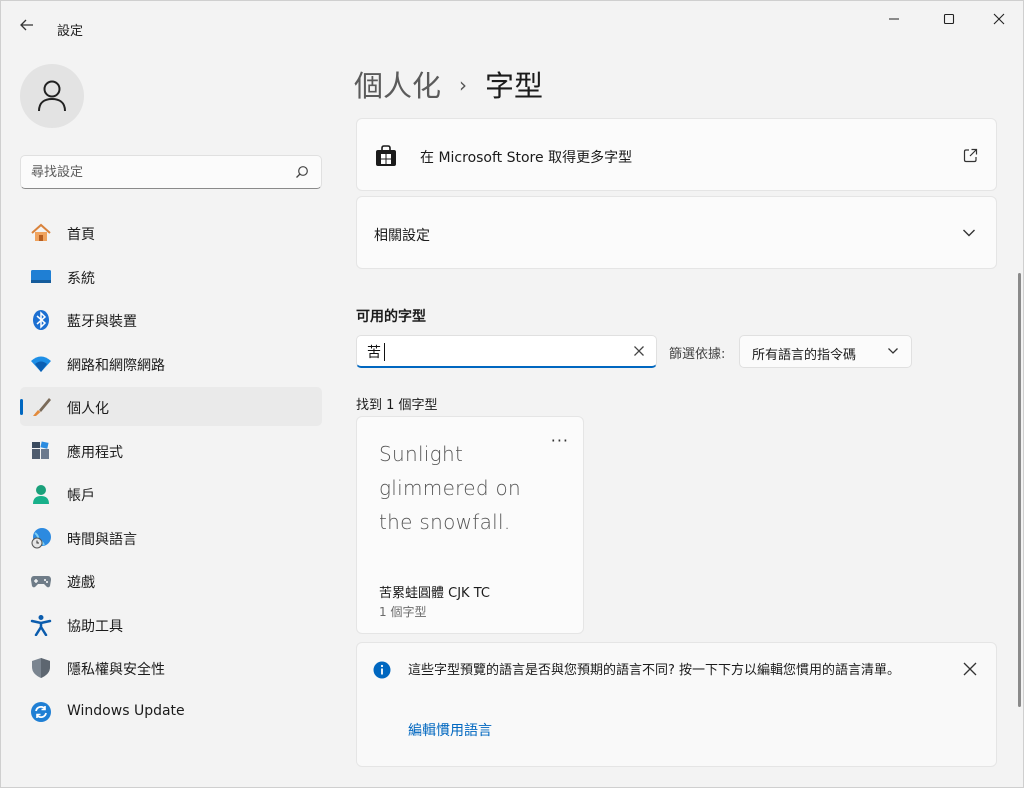  I want to click on page-title: 字型, so click(514, 86).